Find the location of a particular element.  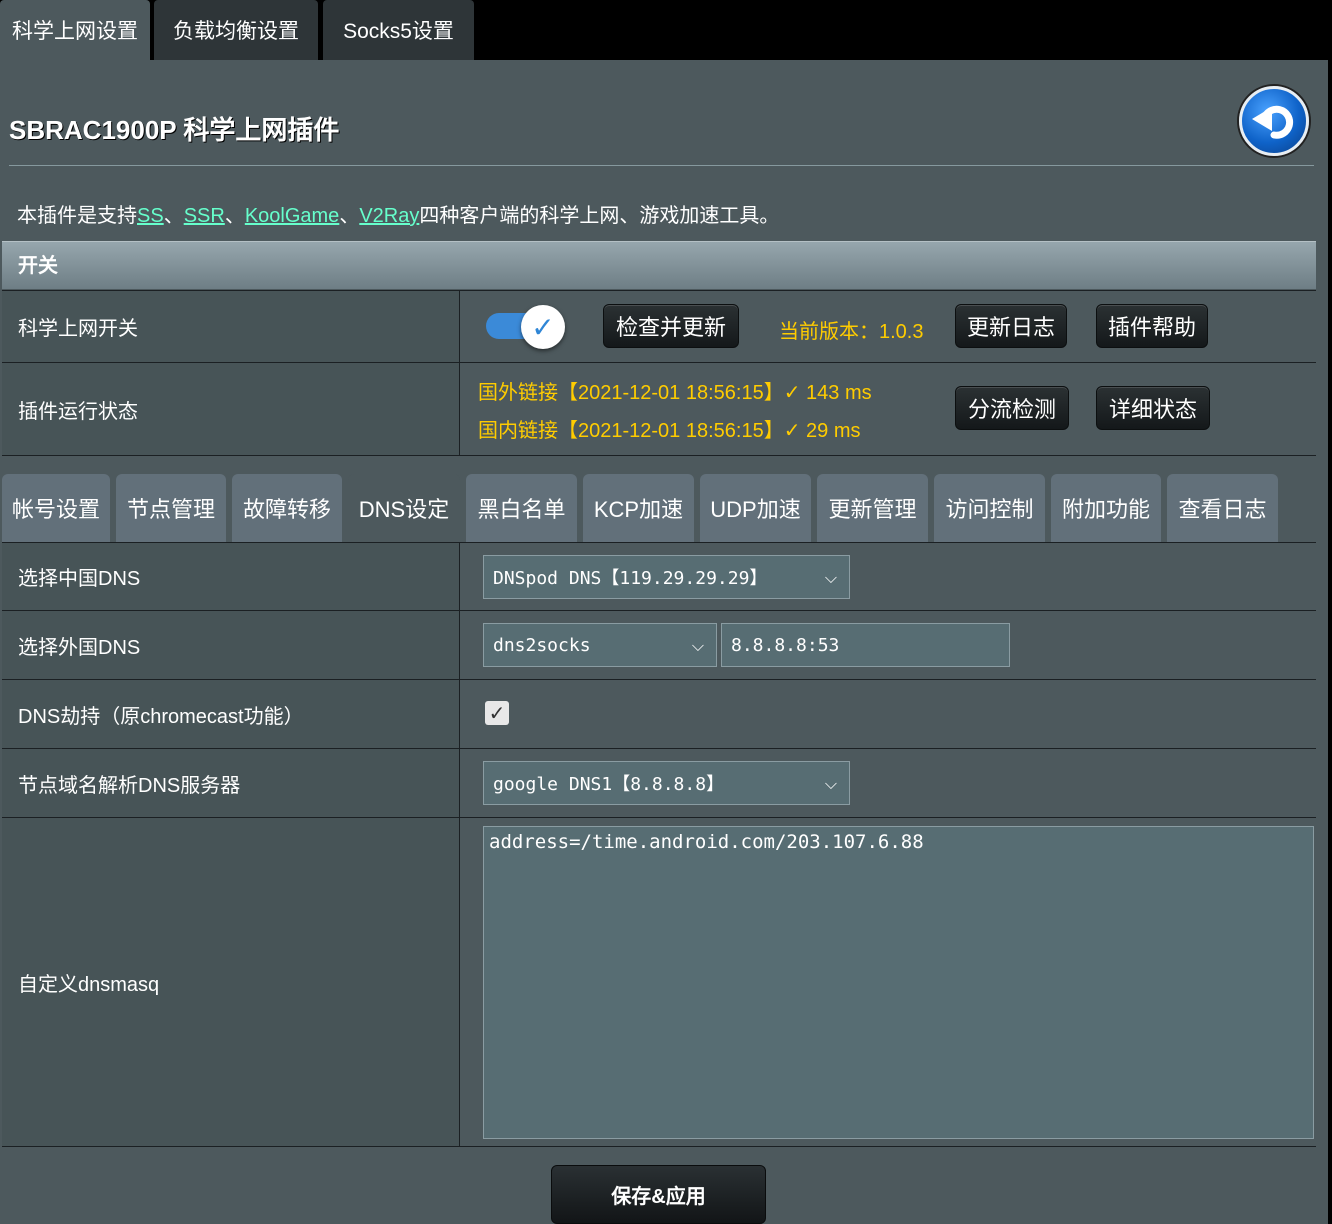

dns-hijack-value: ✓ is located at coordinates (888, 714).